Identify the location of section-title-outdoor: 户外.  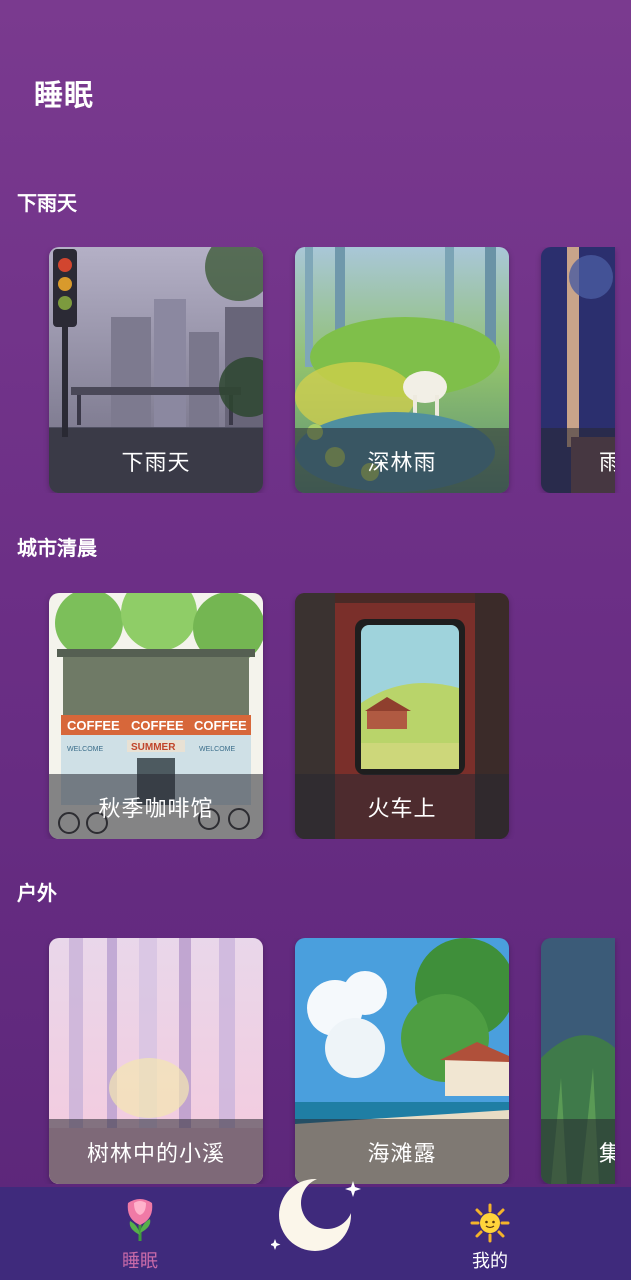
(37, 893).